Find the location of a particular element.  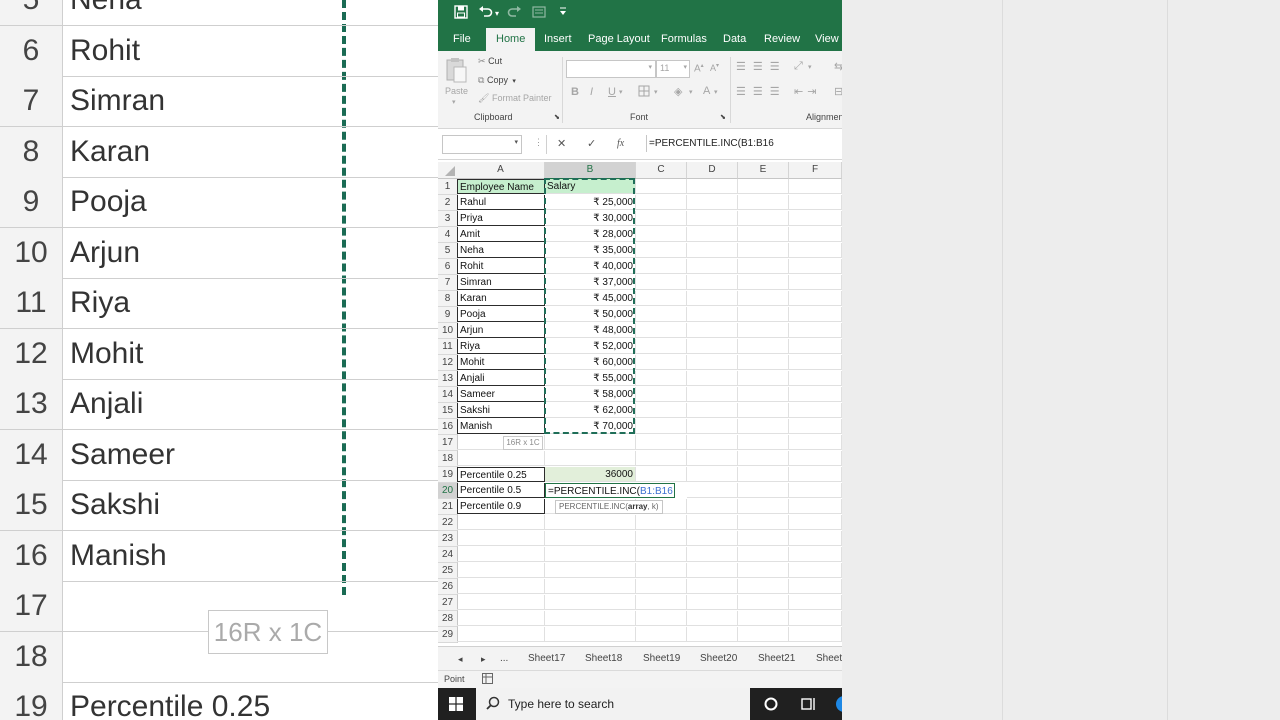

formula-edit-cell: =PERCENTILE.INC(B1:B16 is located at coordinates (610, 490).